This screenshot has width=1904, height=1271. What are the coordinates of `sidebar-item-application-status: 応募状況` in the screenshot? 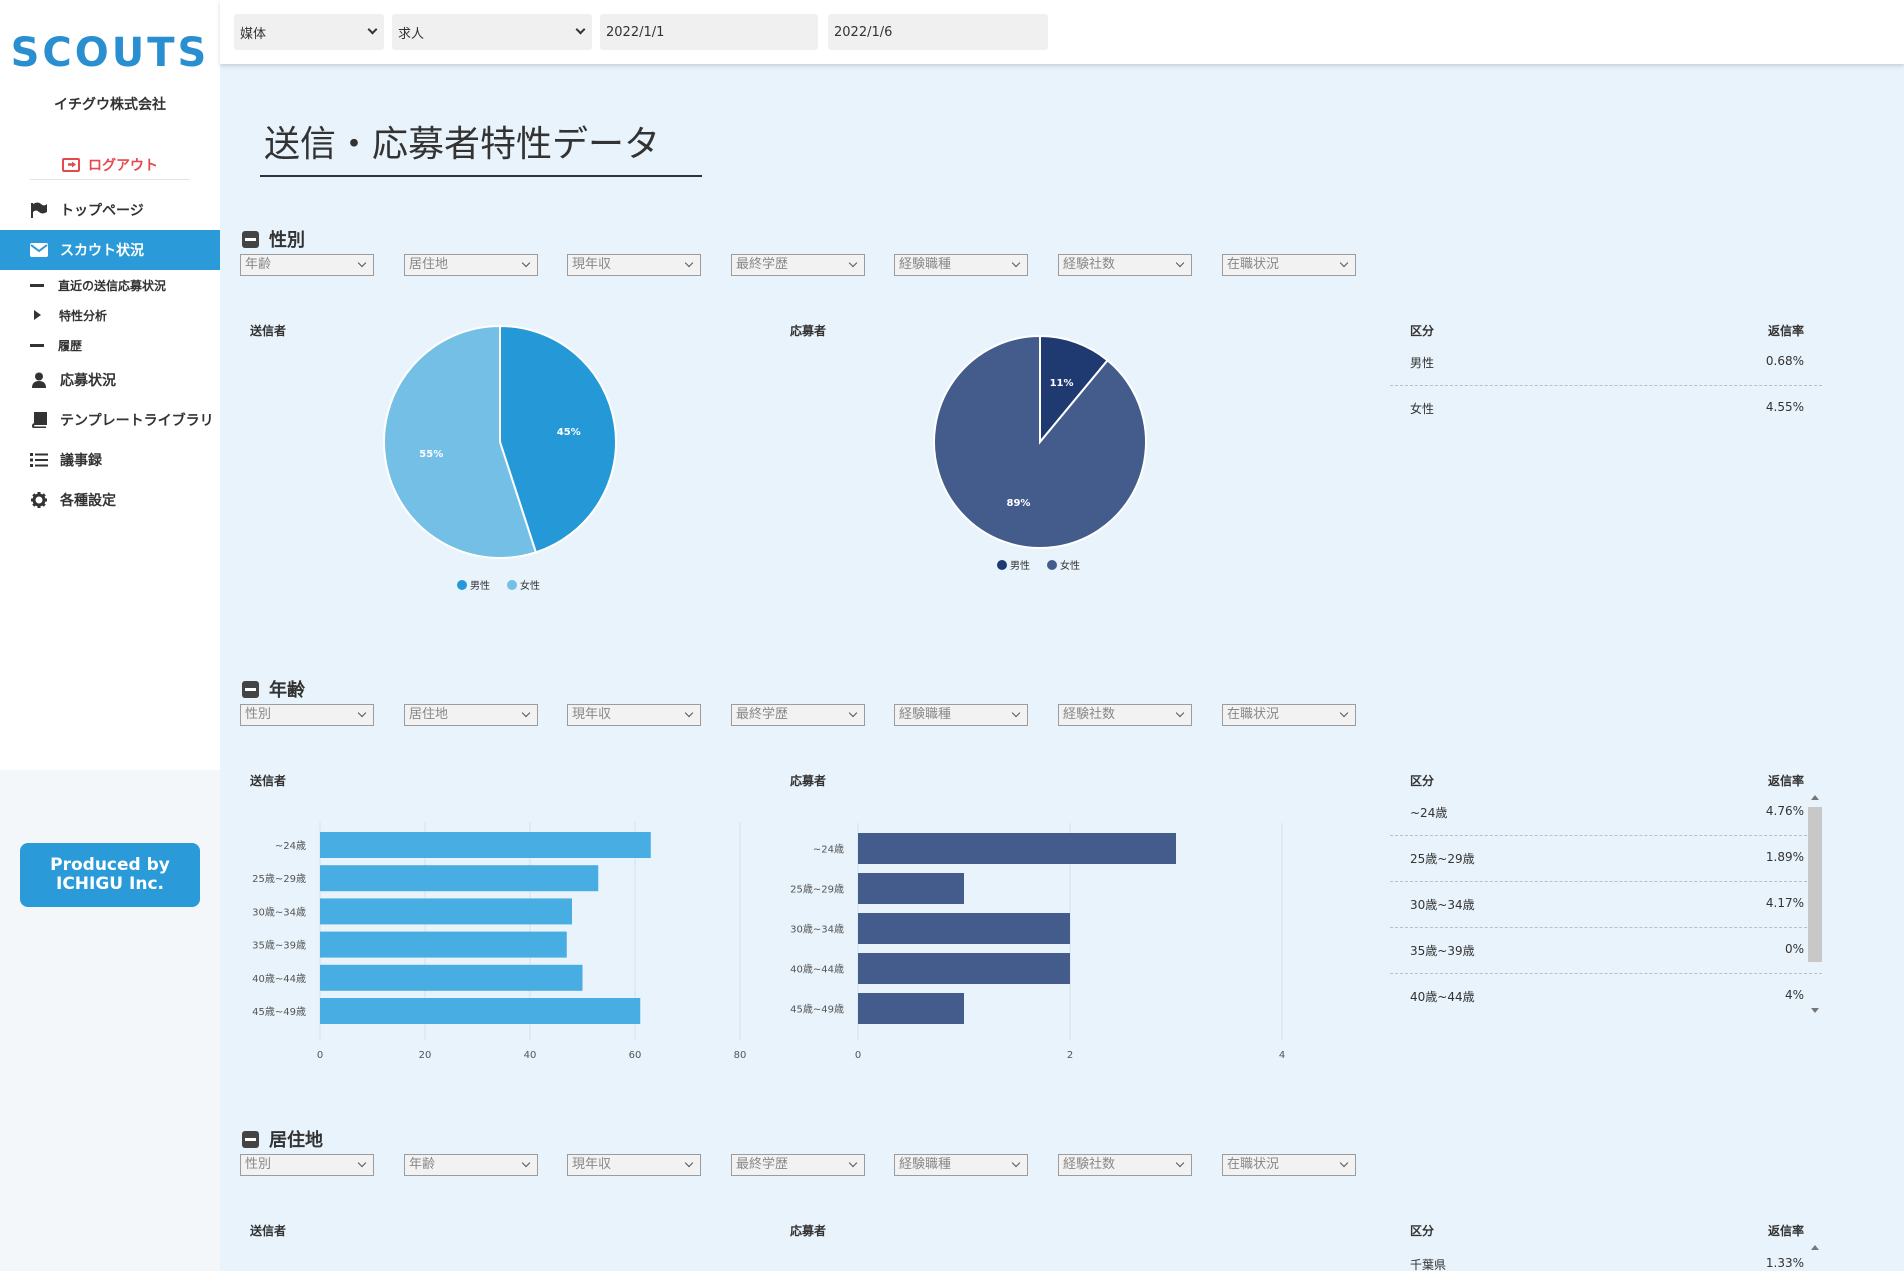 It's located at (110, 380).